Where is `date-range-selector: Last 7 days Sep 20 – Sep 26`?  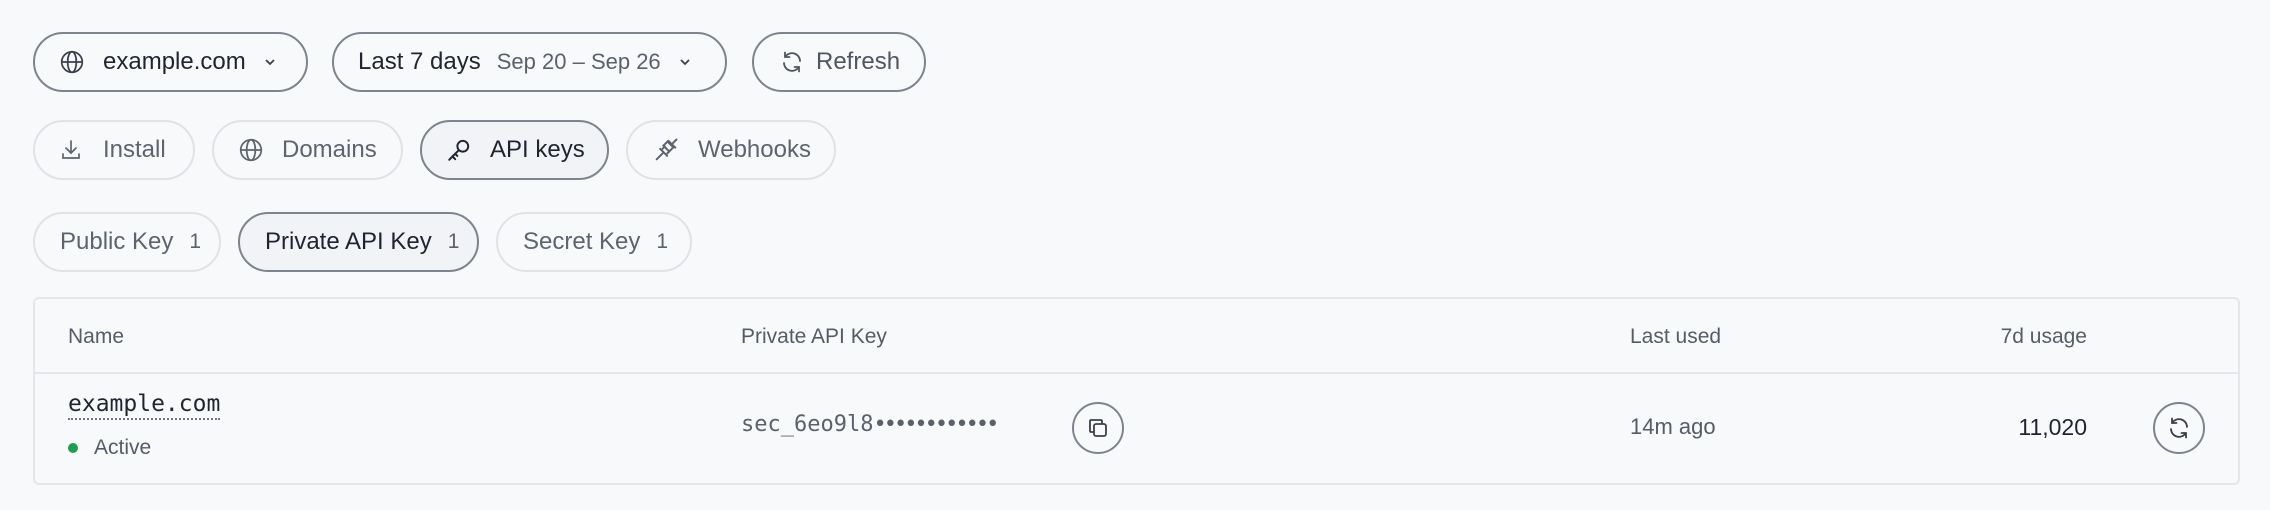 date-range-selector: Last 7 days Sep 20 – Sep 26 is located at coordinates (529, 62).